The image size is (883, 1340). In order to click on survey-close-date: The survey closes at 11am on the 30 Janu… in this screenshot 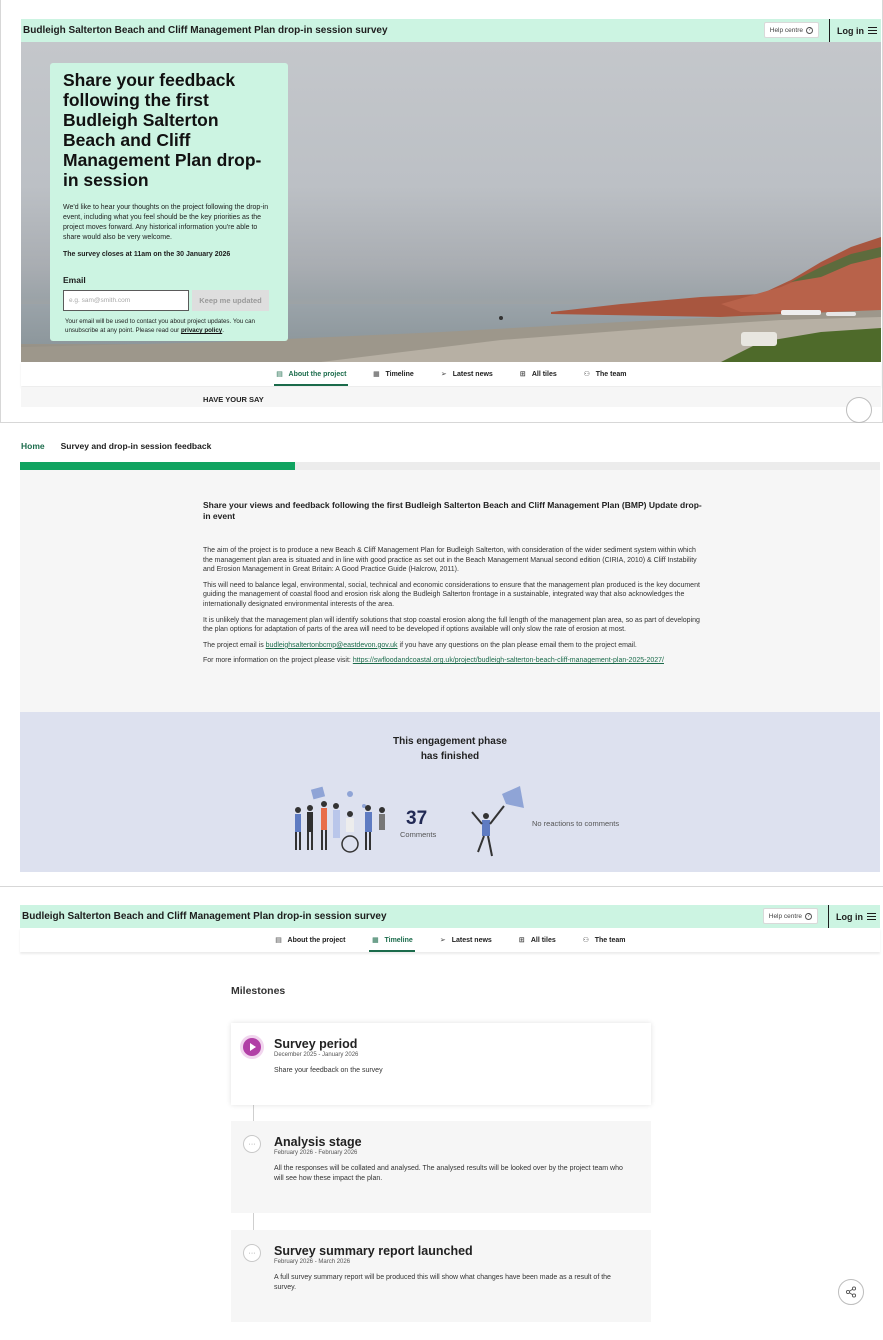, I will do `click(147, 254)`.